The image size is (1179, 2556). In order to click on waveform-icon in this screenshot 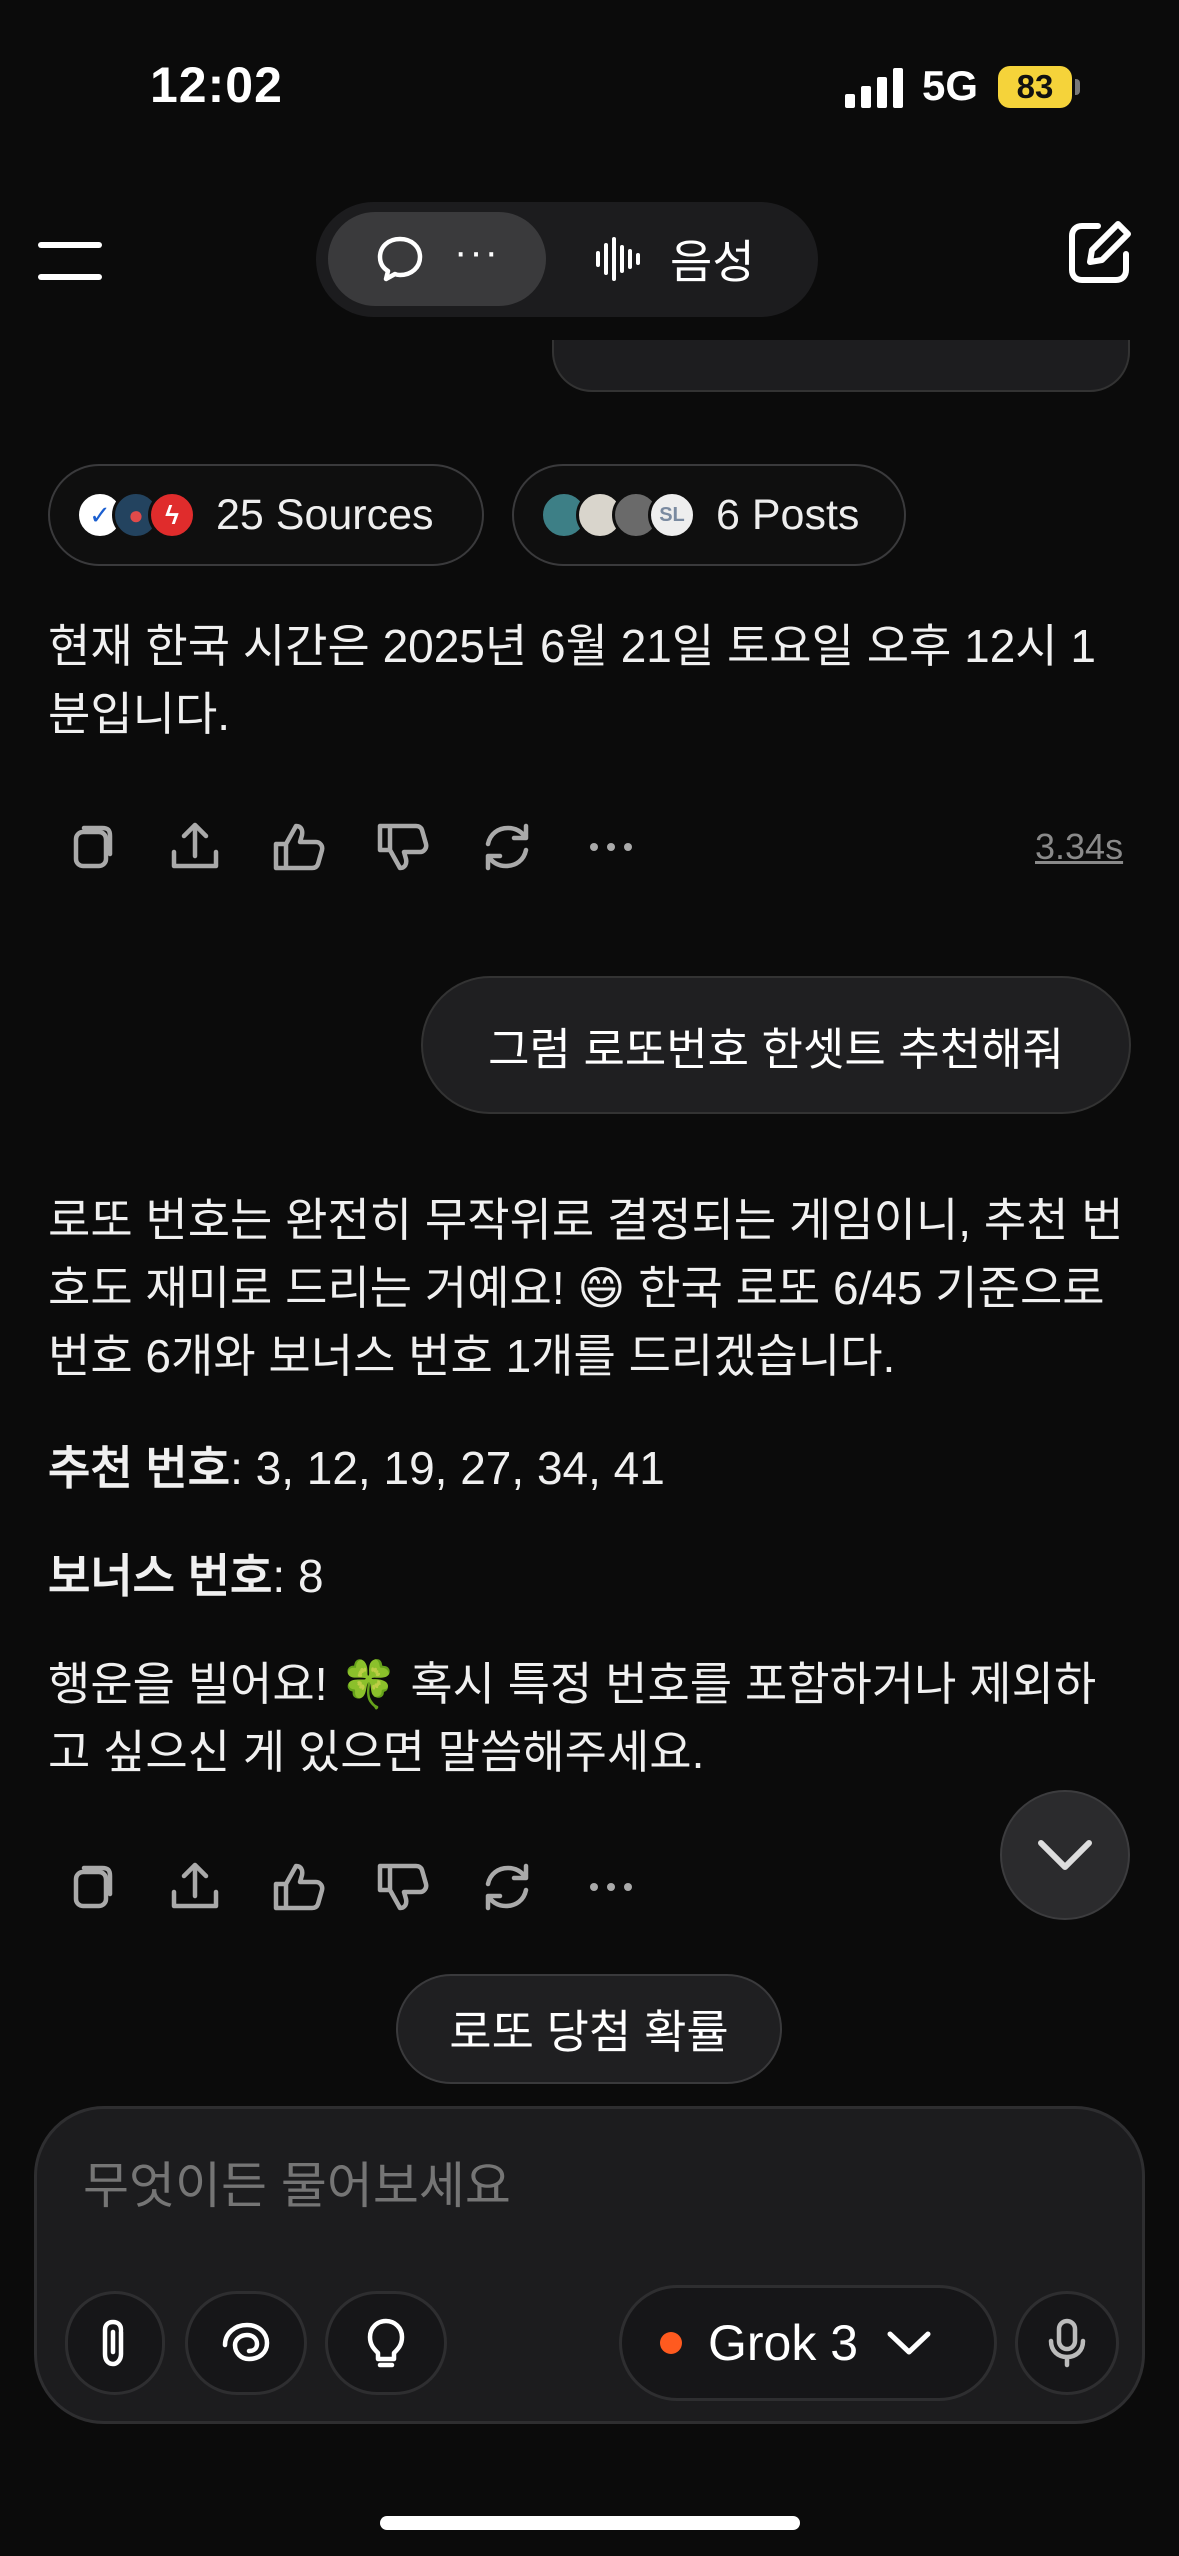, I will do `click(618, 259)`.